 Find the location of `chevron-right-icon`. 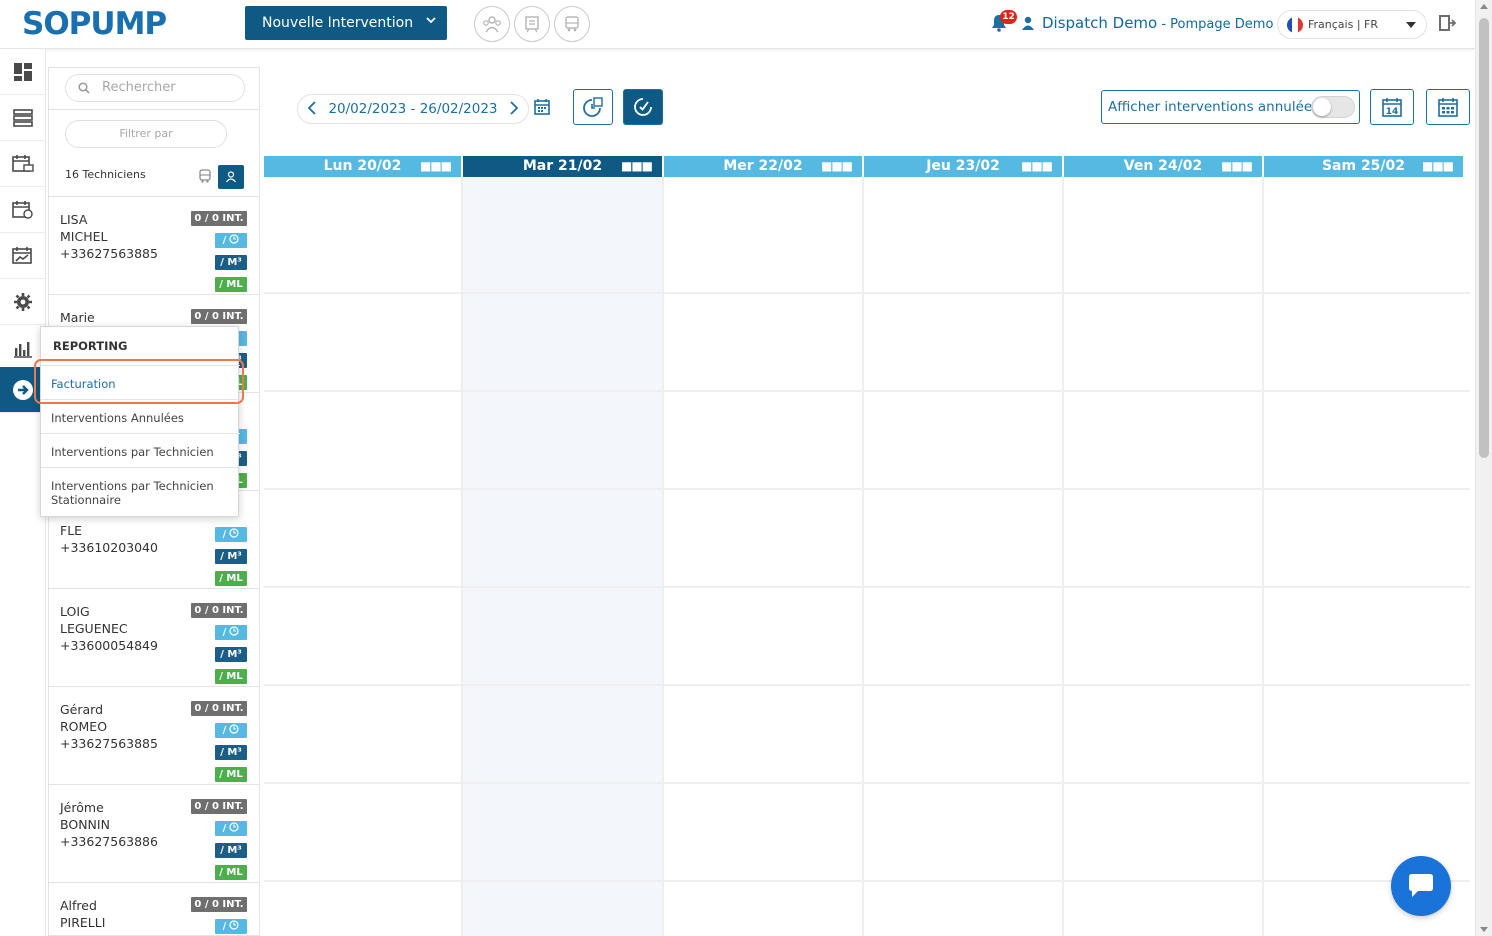

chevron-right-icon is located at coordinates (514, 110).